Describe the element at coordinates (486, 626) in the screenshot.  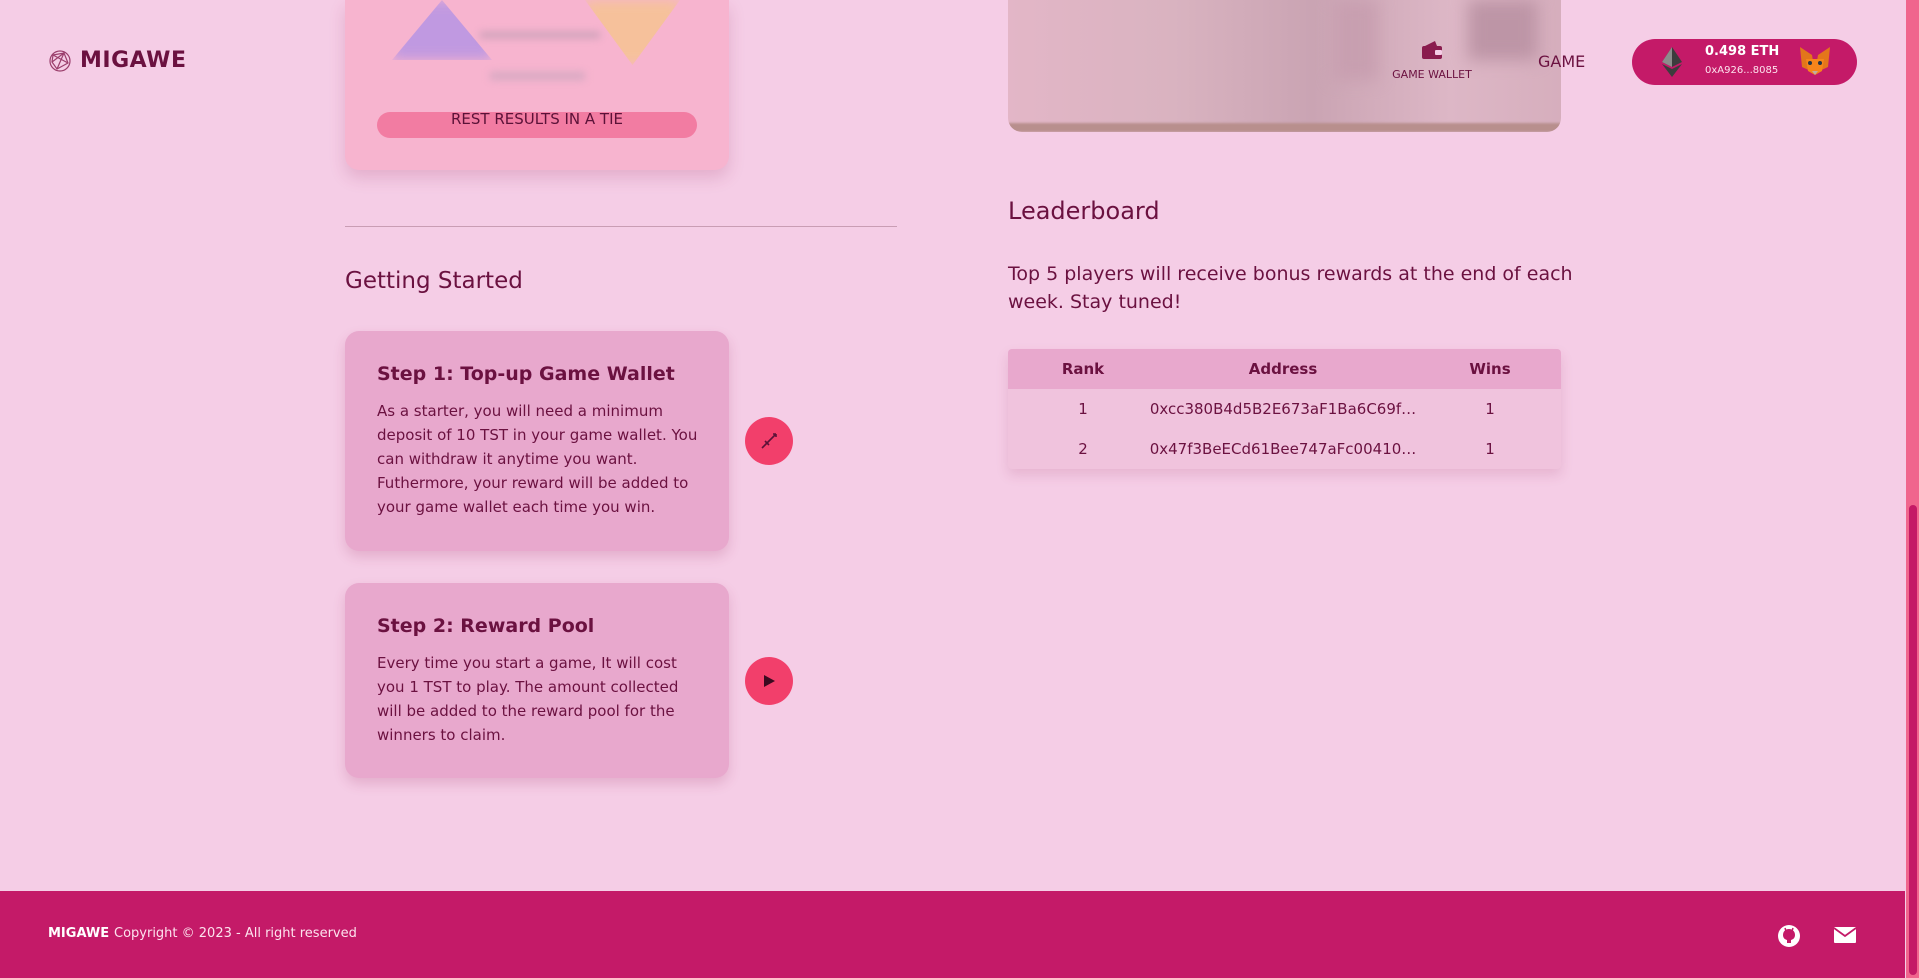
I see `step-title: Step 2: Reward Pool` at that location.